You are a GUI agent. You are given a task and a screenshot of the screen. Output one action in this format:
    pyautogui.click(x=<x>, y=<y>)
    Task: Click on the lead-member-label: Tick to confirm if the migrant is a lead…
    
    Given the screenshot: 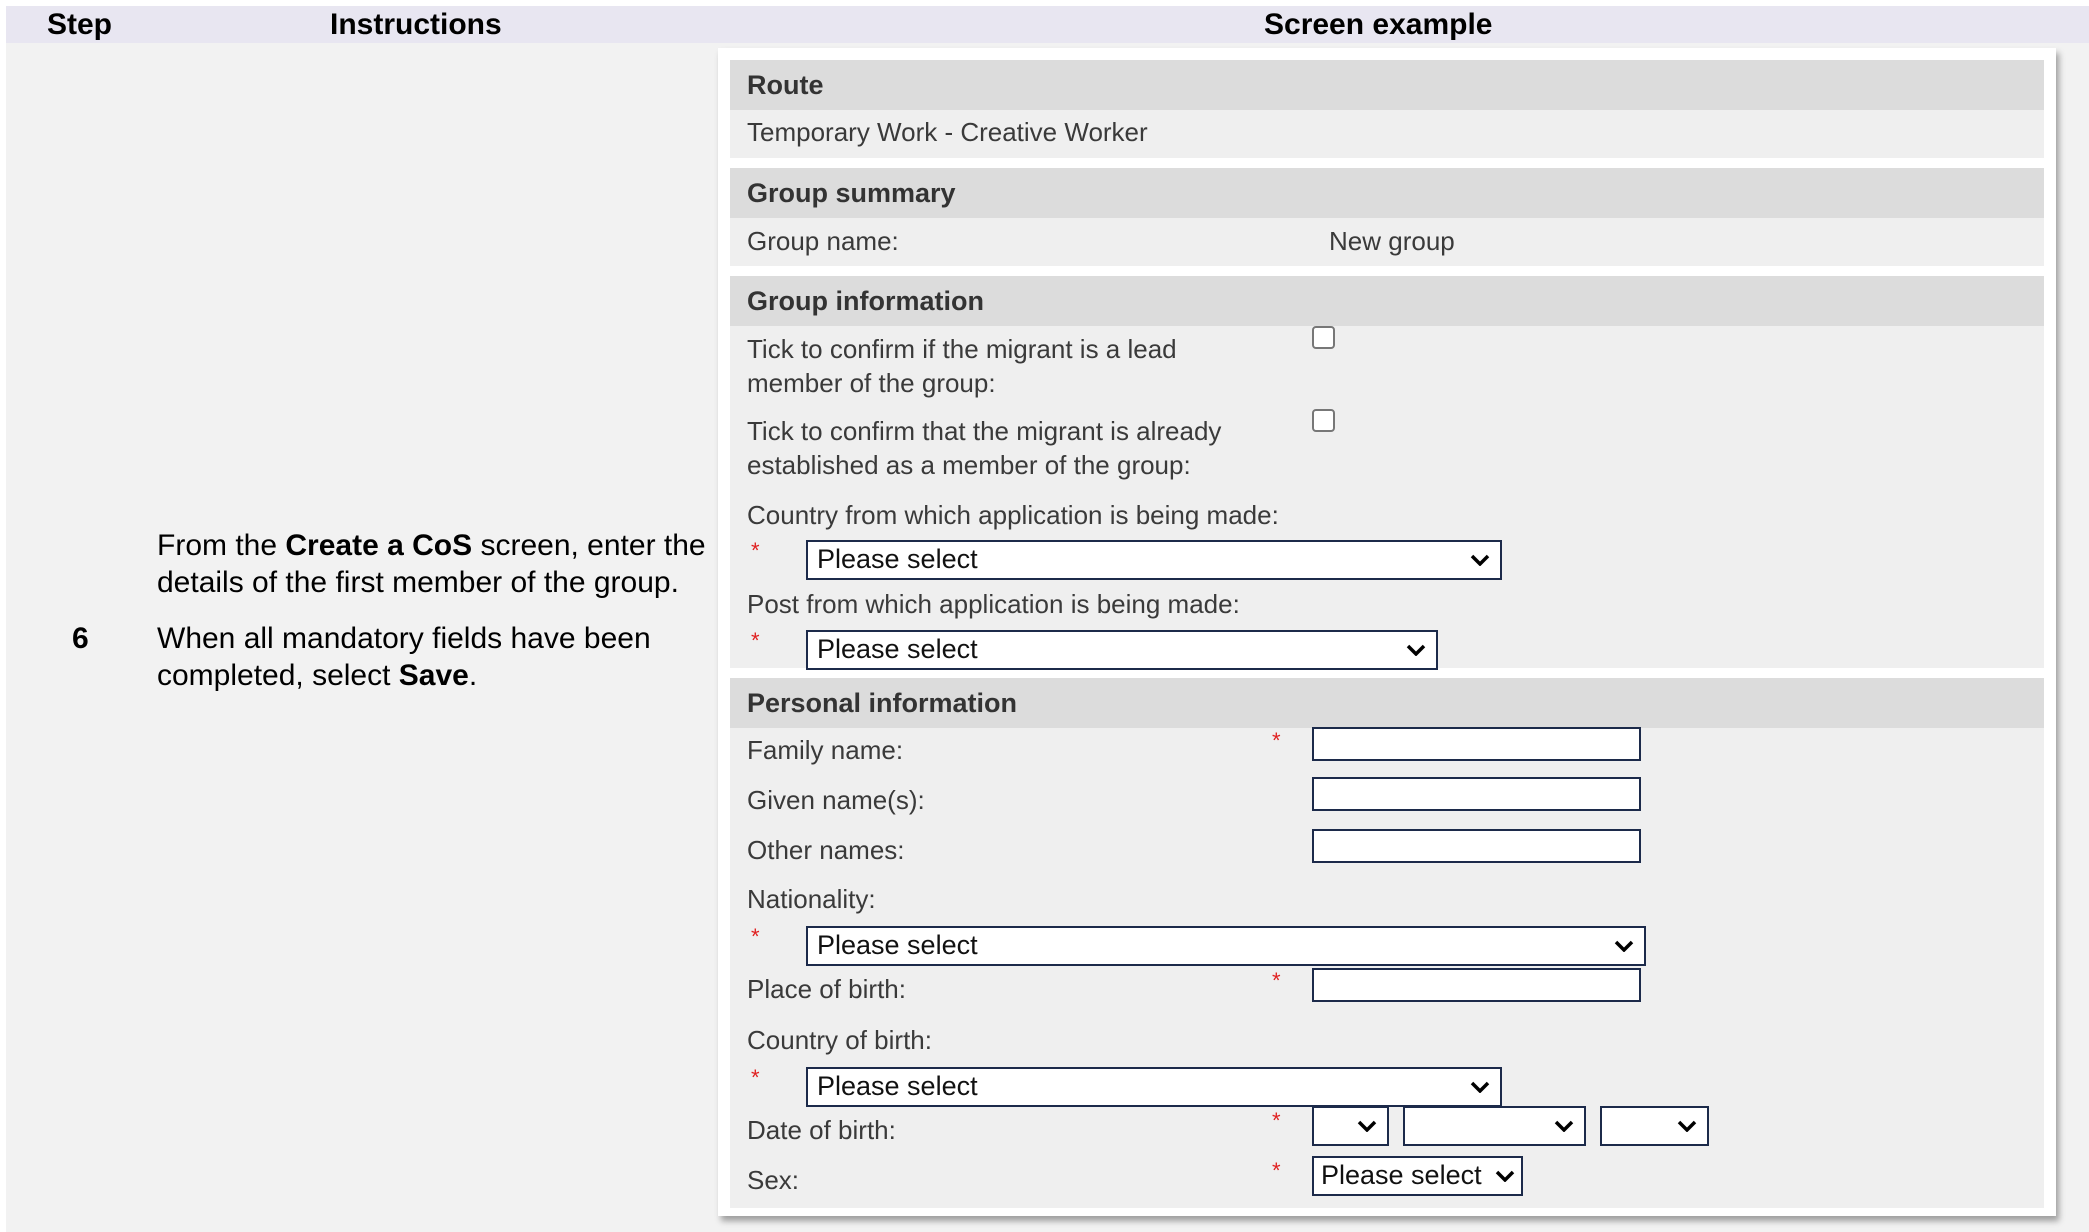 What is the action you would take?
    pyautogui.click(x=962, y=366)
    